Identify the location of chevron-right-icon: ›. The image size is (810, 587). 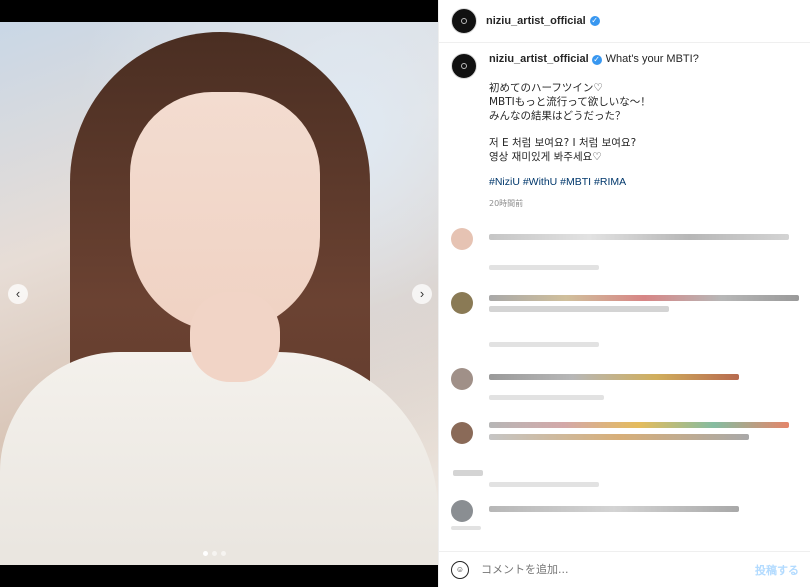
(422, 294).